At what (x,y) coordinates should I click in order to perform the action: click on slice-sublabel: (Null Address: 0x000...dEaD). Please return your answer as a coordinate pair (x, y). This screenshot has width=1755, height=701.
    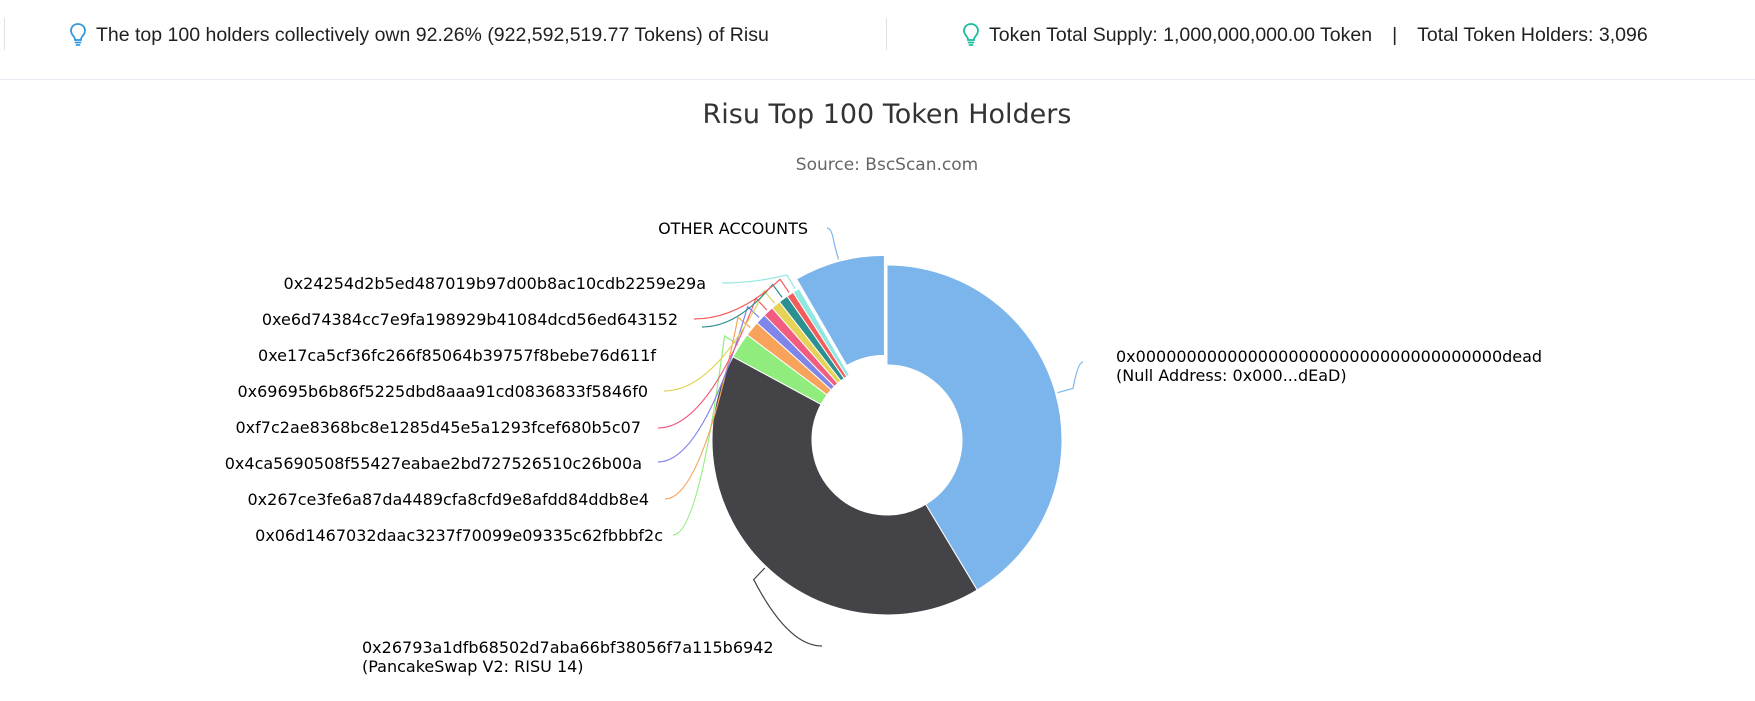
    Looking at the image, I should click on (1231, 375).